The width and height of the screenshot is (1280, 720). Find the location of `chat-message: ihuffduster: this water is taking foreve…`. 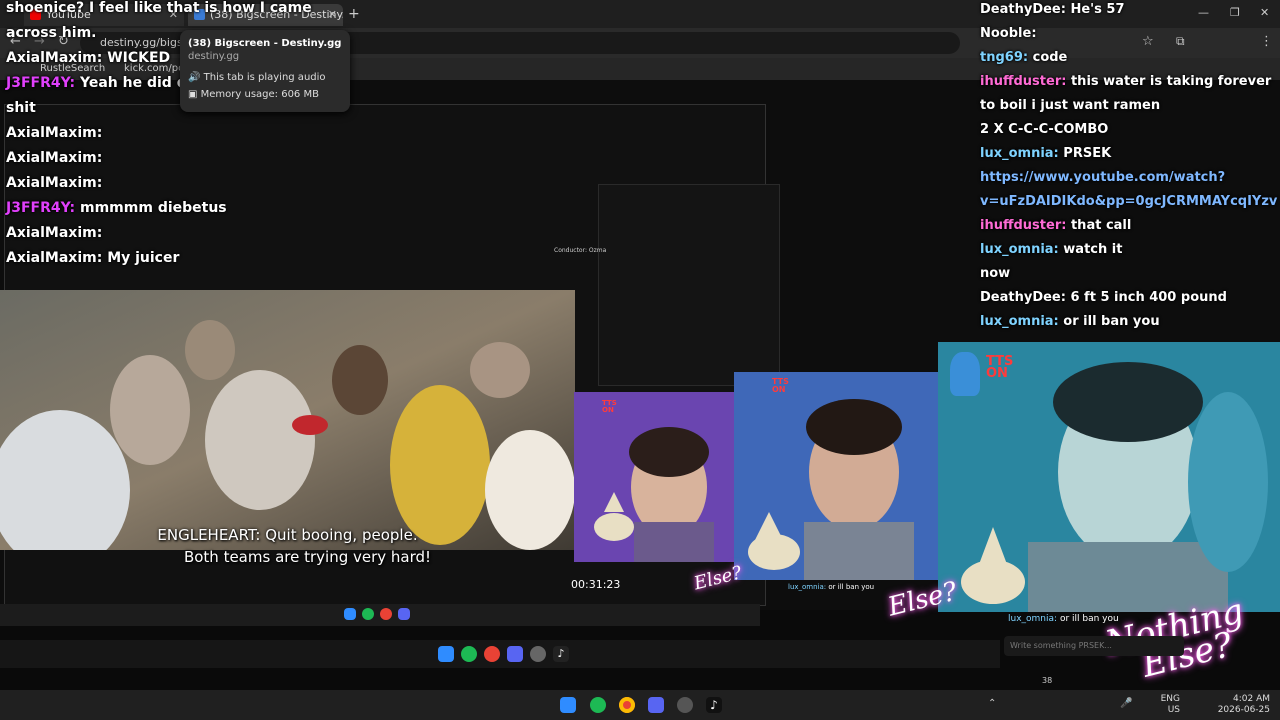

chat-message: ihuffduster: this water is taking foreve… is located at coordinates (1125, 81).